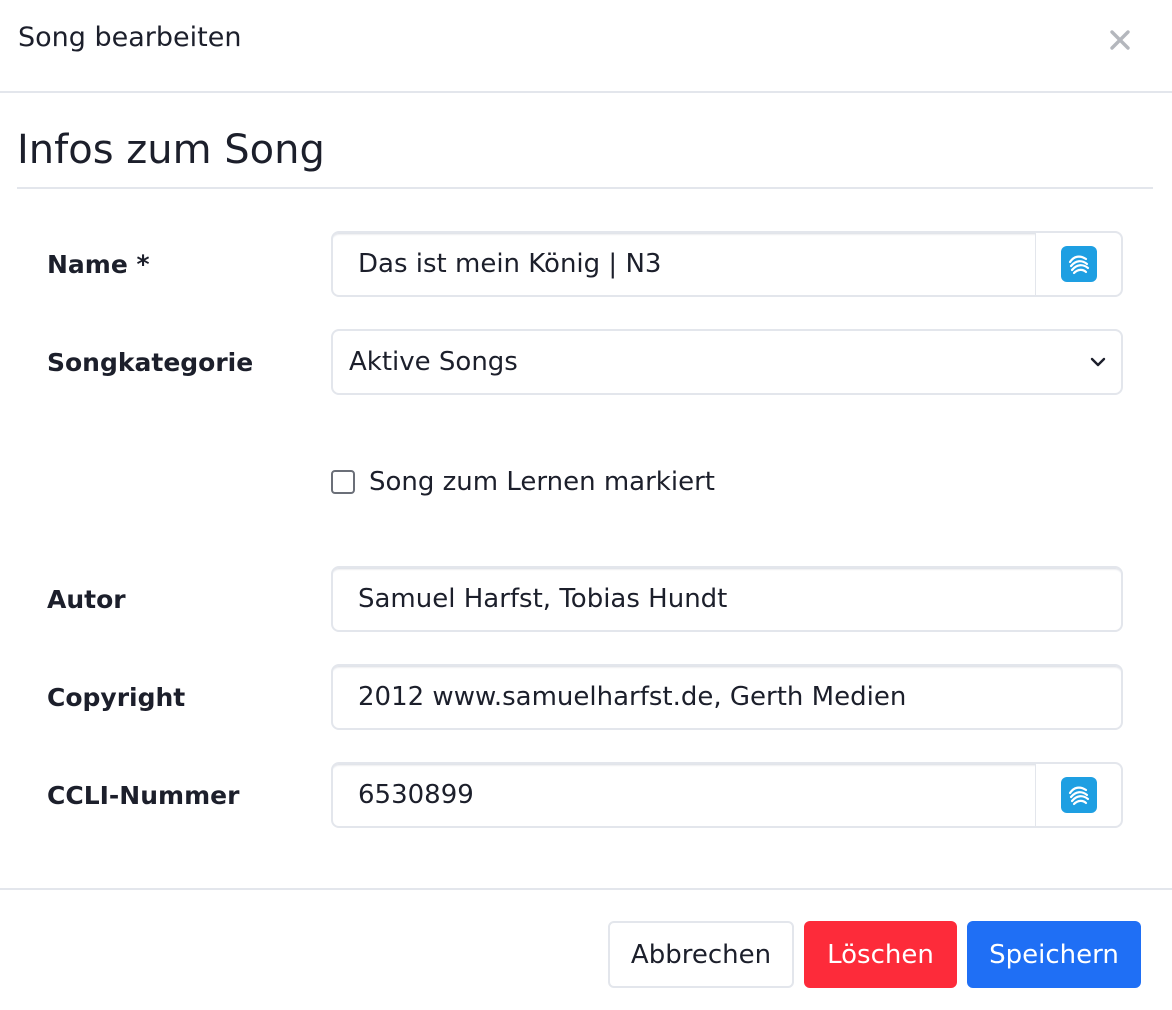 This screenshot has width=1172, height=1010. I want to click on learn-checkbox, so click(343, 482).